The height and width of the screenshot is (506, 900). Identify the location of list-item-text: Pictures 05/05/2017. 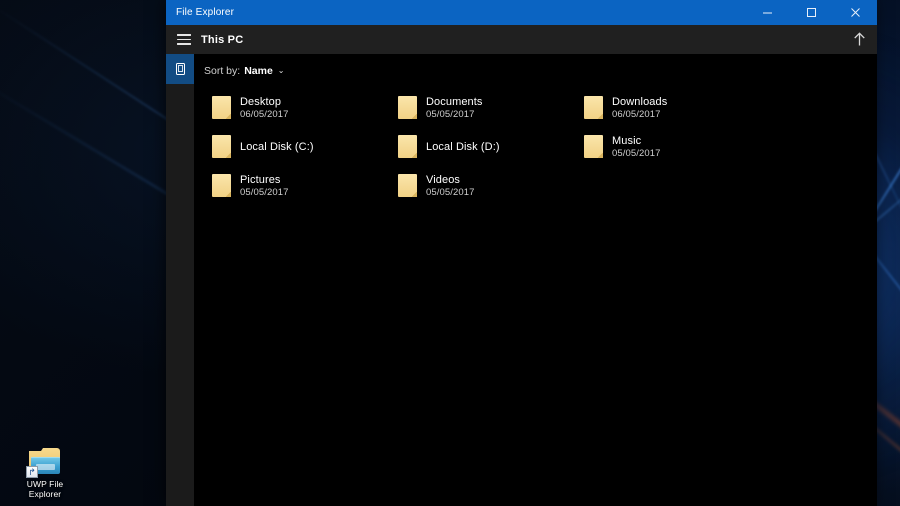
(264, 186).